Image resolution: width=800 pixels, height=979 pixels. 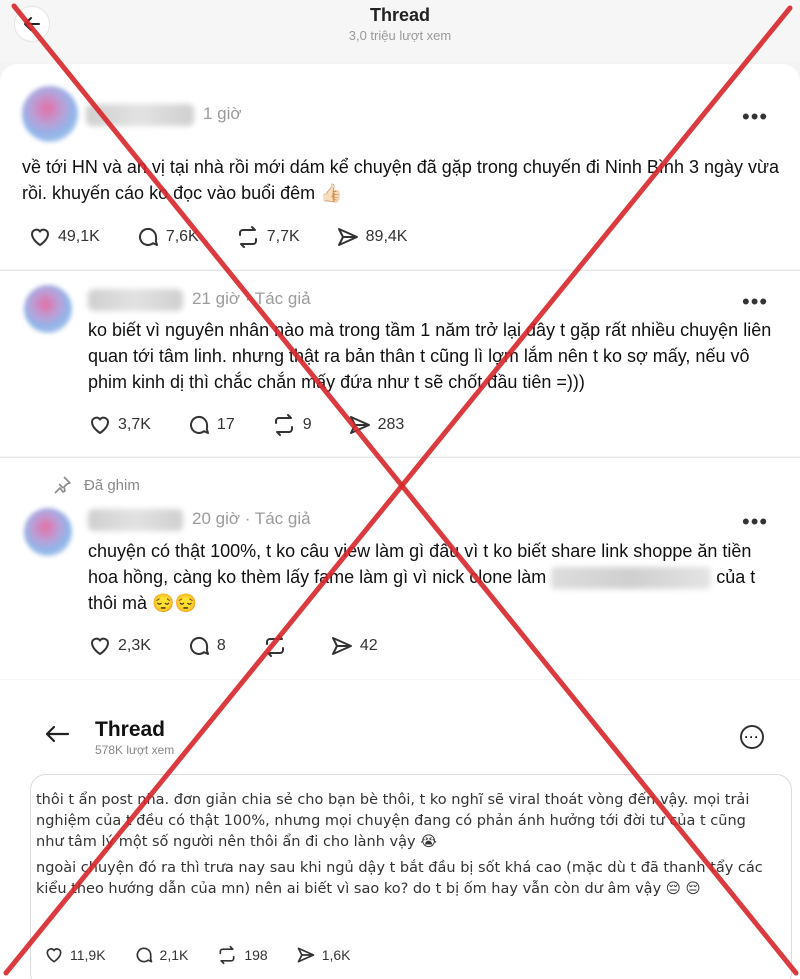 I want to click on pinned-text: Đã ghim, so click(x=112, y=485).